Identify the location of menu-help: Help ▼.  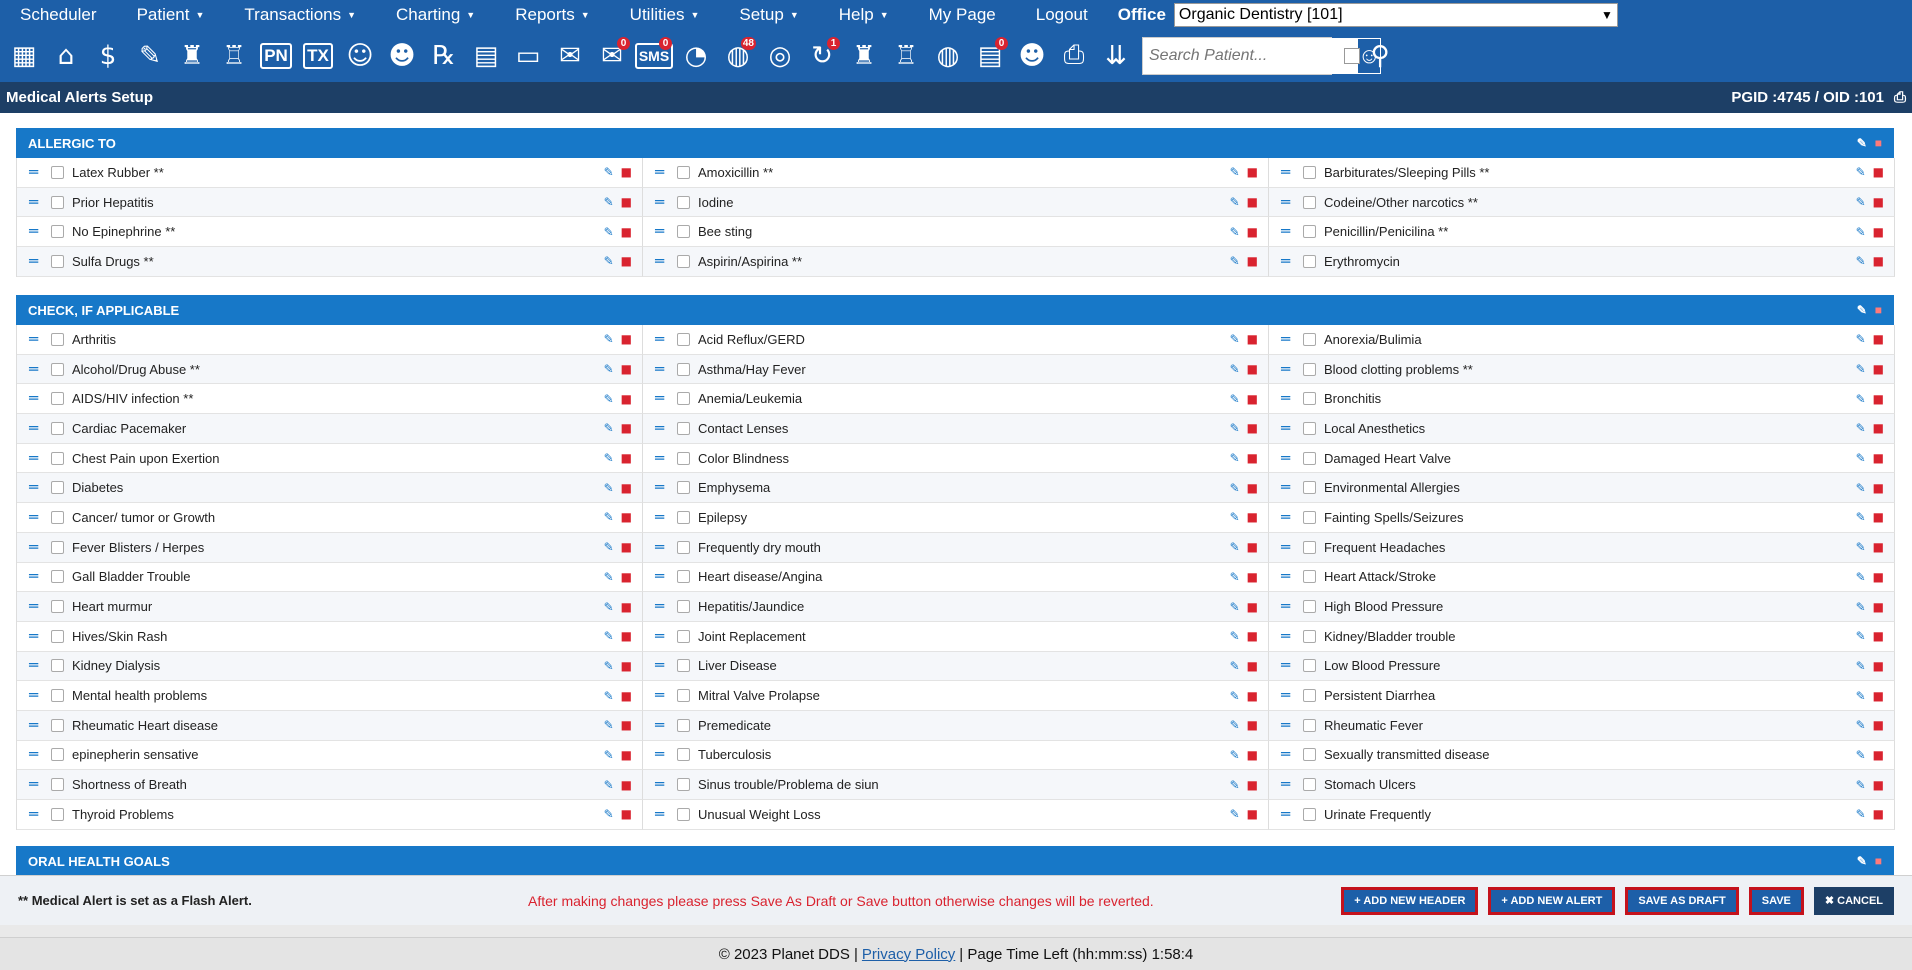
(864, 15).